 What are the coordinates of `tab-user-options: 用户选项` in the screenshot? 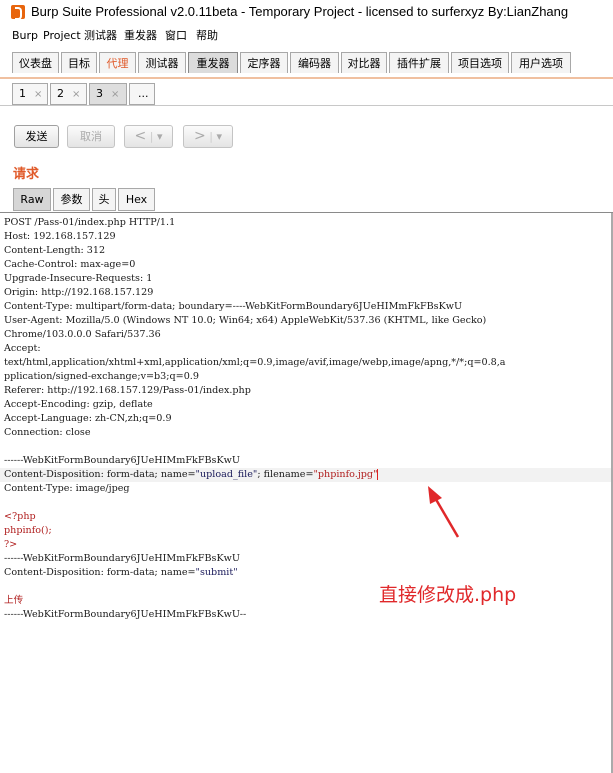 It's located at (541, 62).